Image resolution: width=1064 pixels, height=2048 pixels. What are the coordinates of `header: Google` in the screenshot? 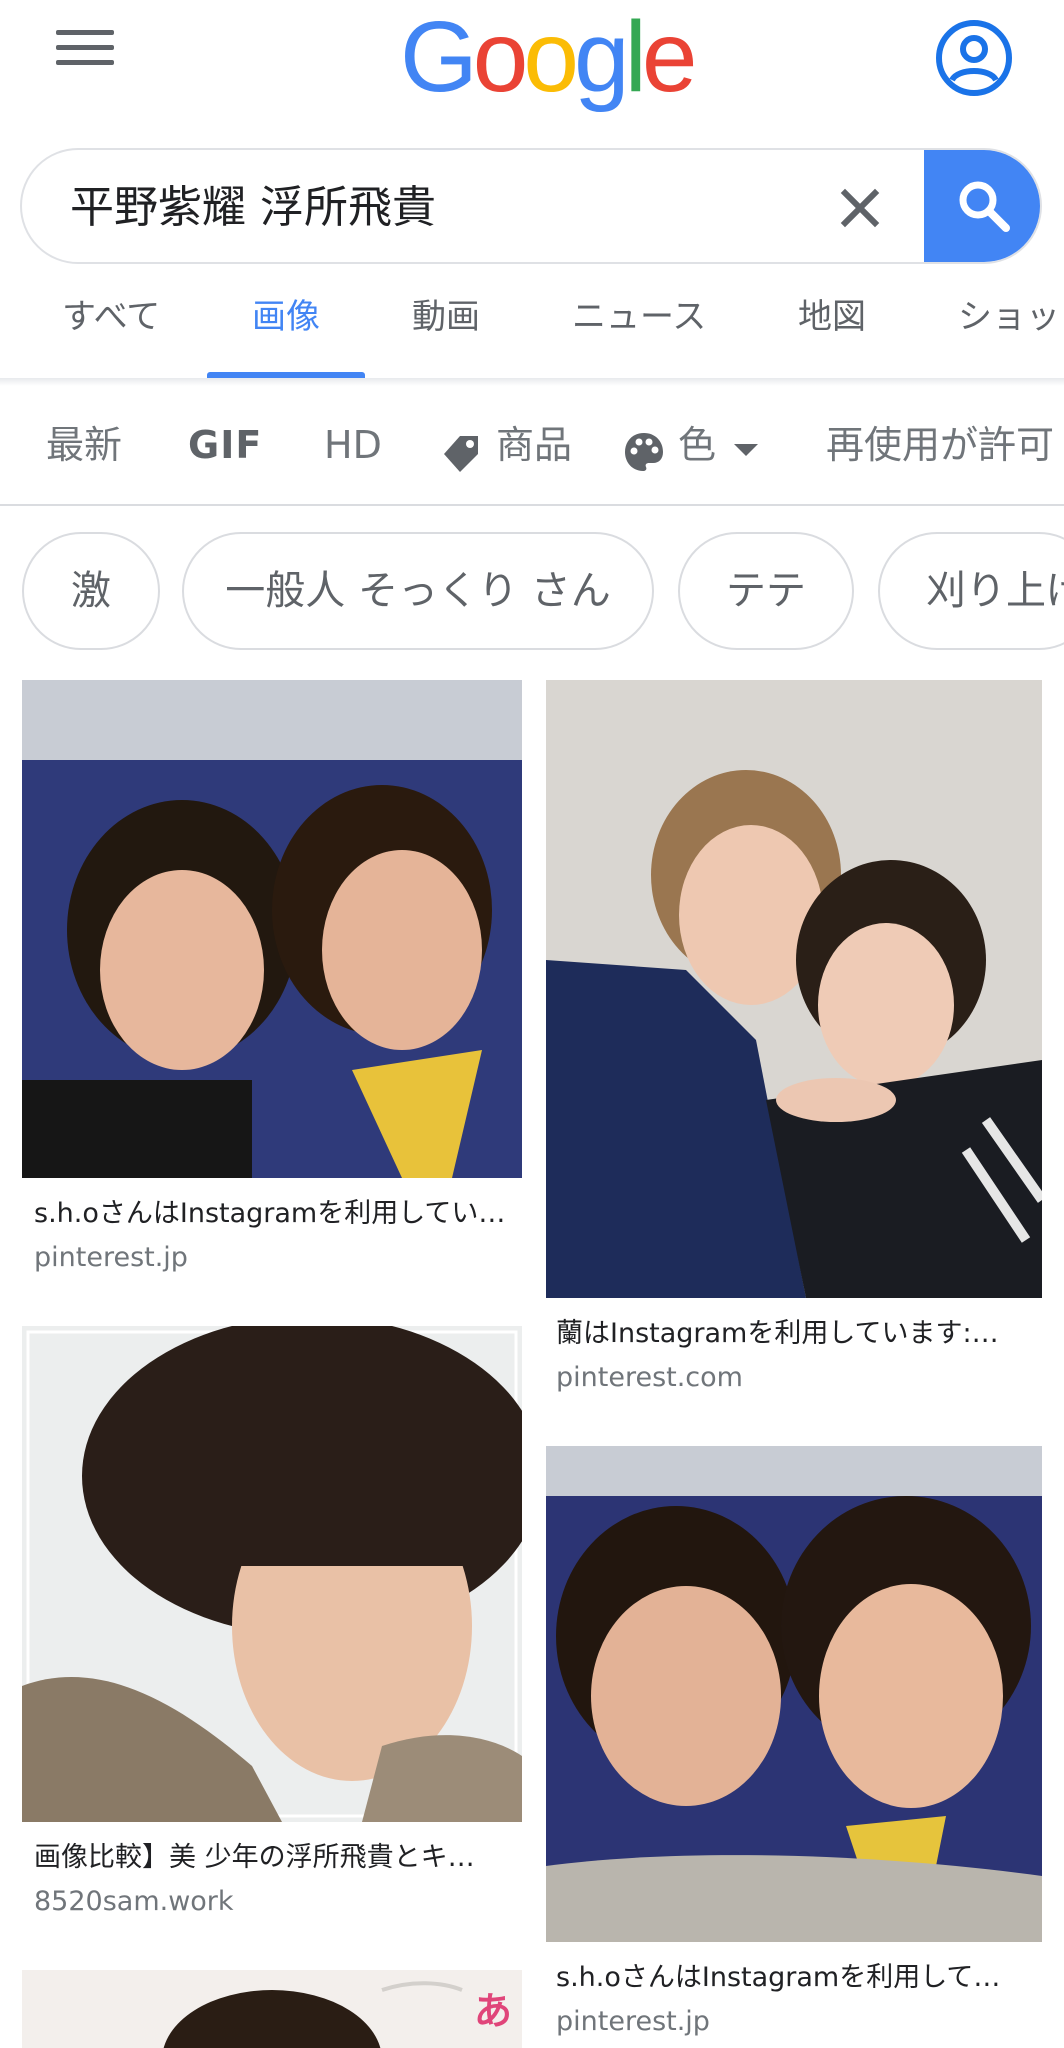 It's located at (532, 60).